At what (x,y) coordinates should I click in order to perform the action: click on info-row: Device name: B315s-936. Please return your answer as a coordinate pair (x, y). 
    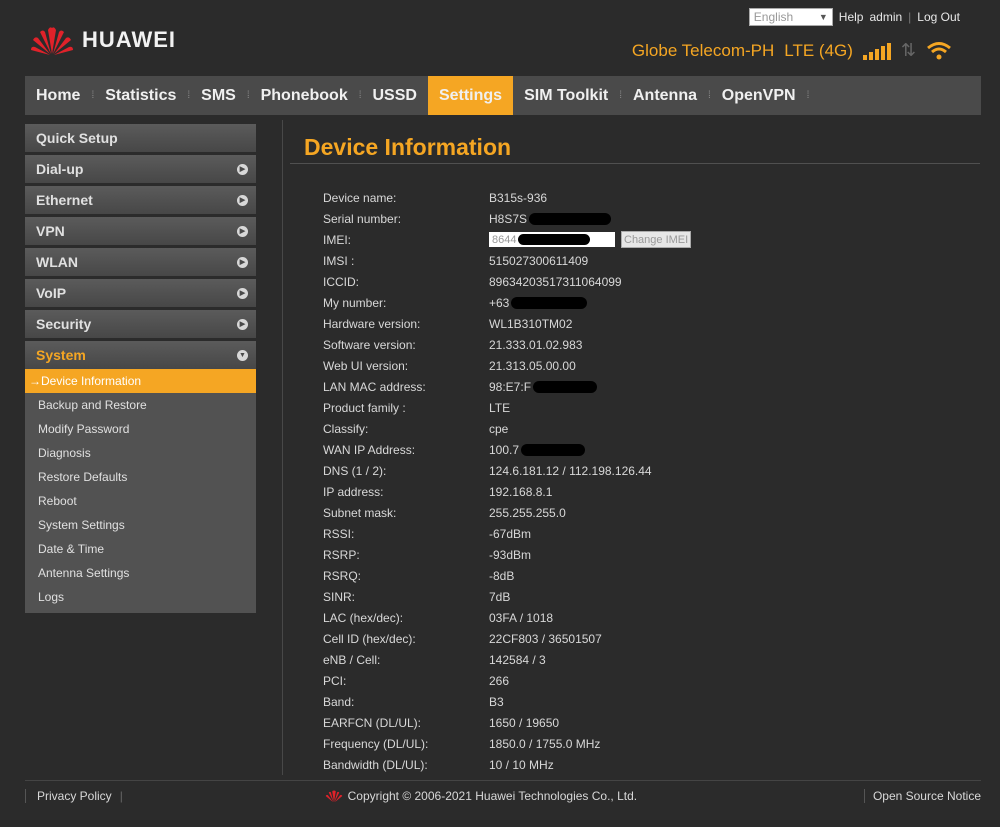
    Looking at the image, I should click on (507, 197).